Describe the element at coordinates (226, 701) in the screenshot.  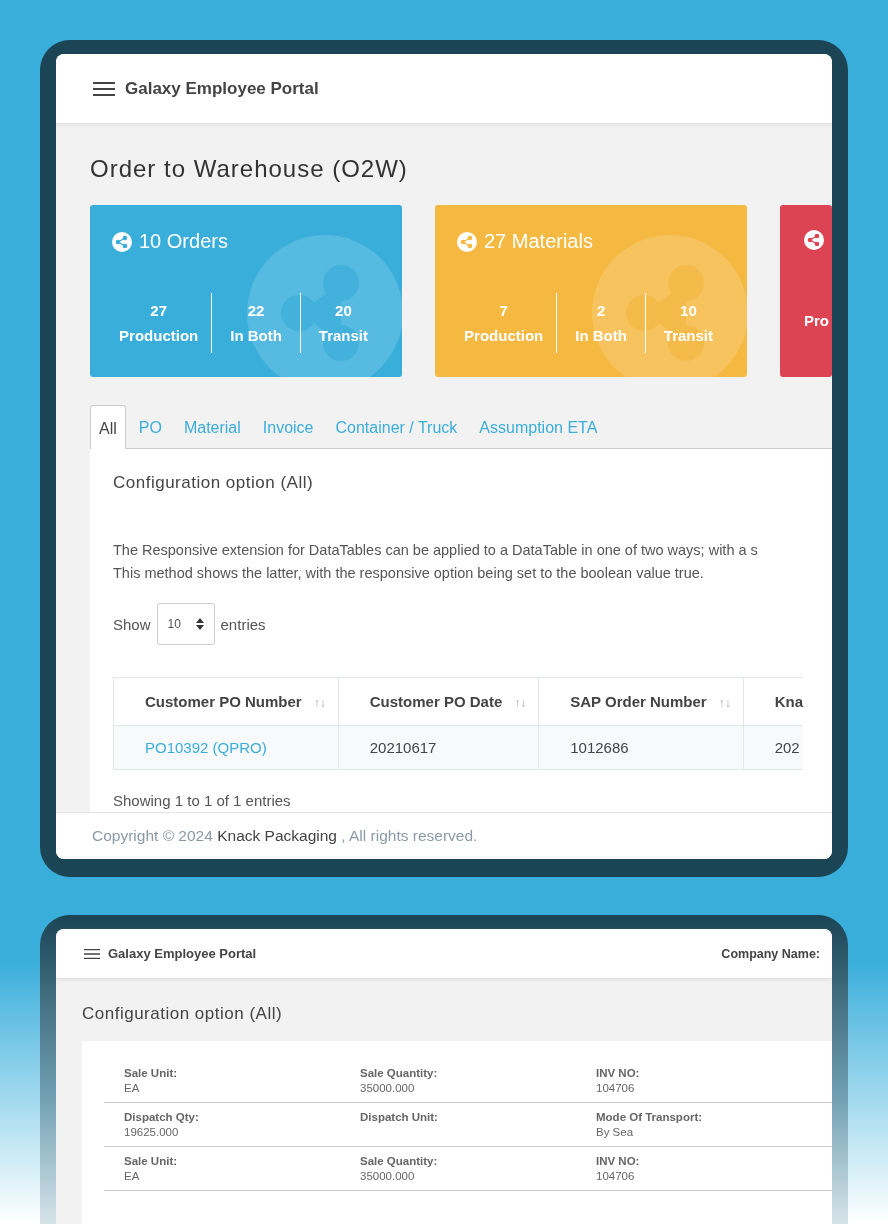
I see `column-header: Customer PO Number ↑↓` at that location.